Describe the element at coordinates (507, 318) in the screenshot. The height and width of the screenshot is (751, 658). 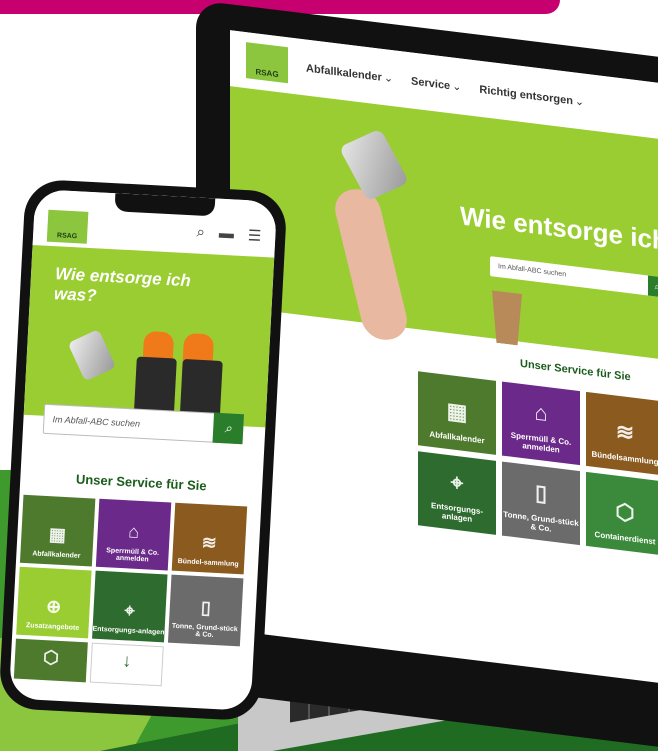
I see `paper-cup-image` at that location.